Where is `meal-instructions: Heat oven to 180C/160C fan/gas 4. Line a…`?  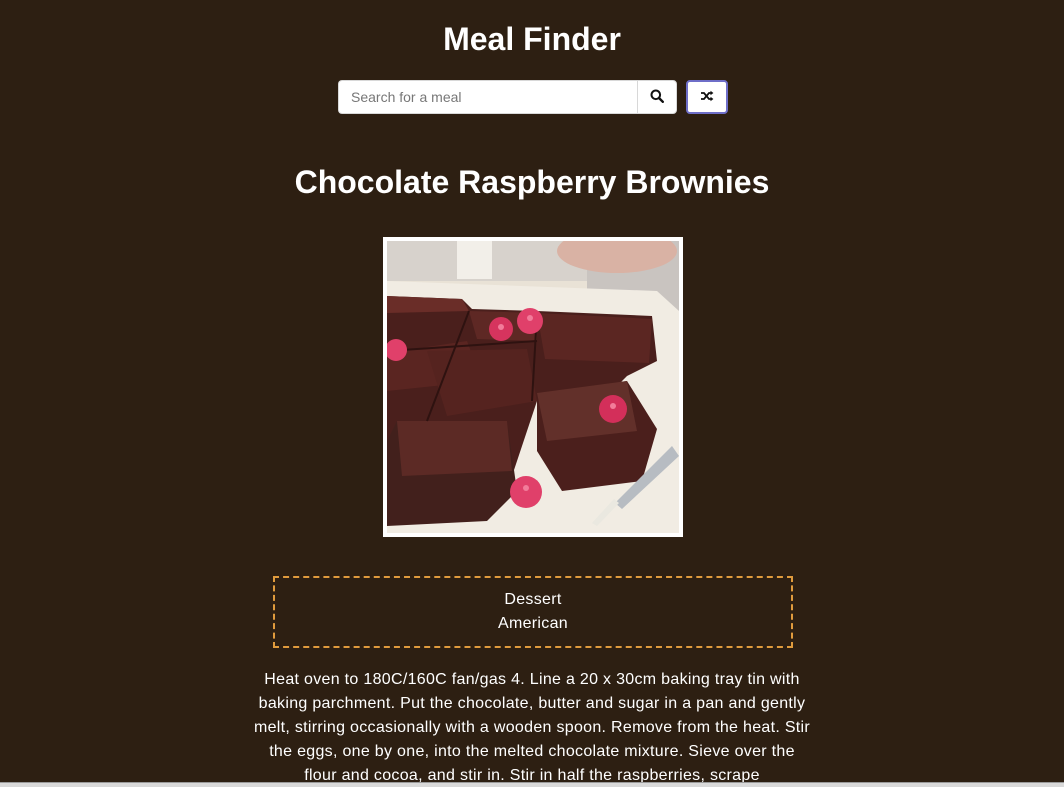
meal-instructions: Heat oven to 180C/160C fan/gas 4. Line a… is located at coordinates (532, 727).